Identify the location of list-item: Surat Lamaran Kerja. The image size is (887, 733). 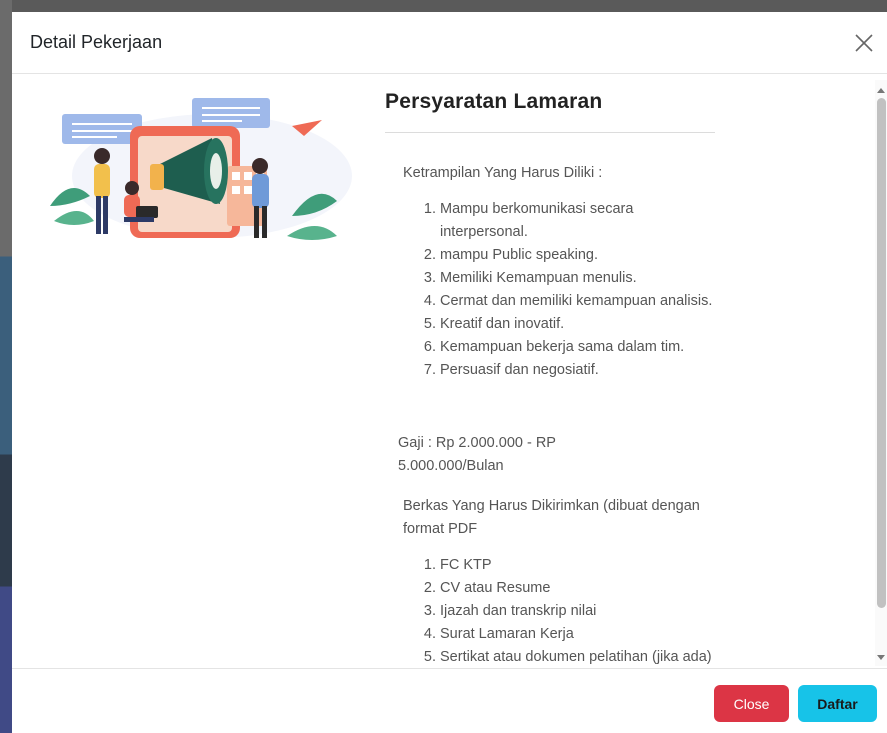
(585, 634).